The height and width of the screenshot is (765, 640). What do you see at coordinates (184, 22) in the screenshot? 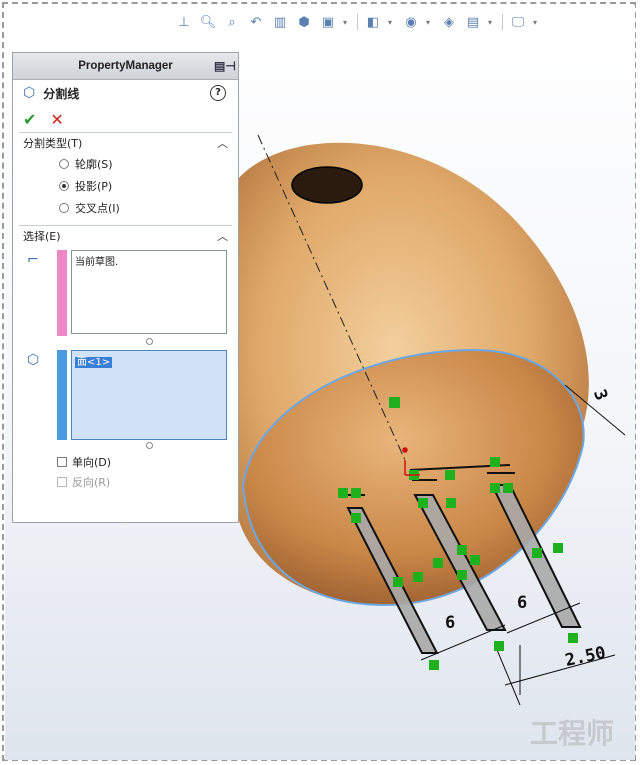
I see `view-orientation-icon: ⊥` at bounding box center [184, 22].